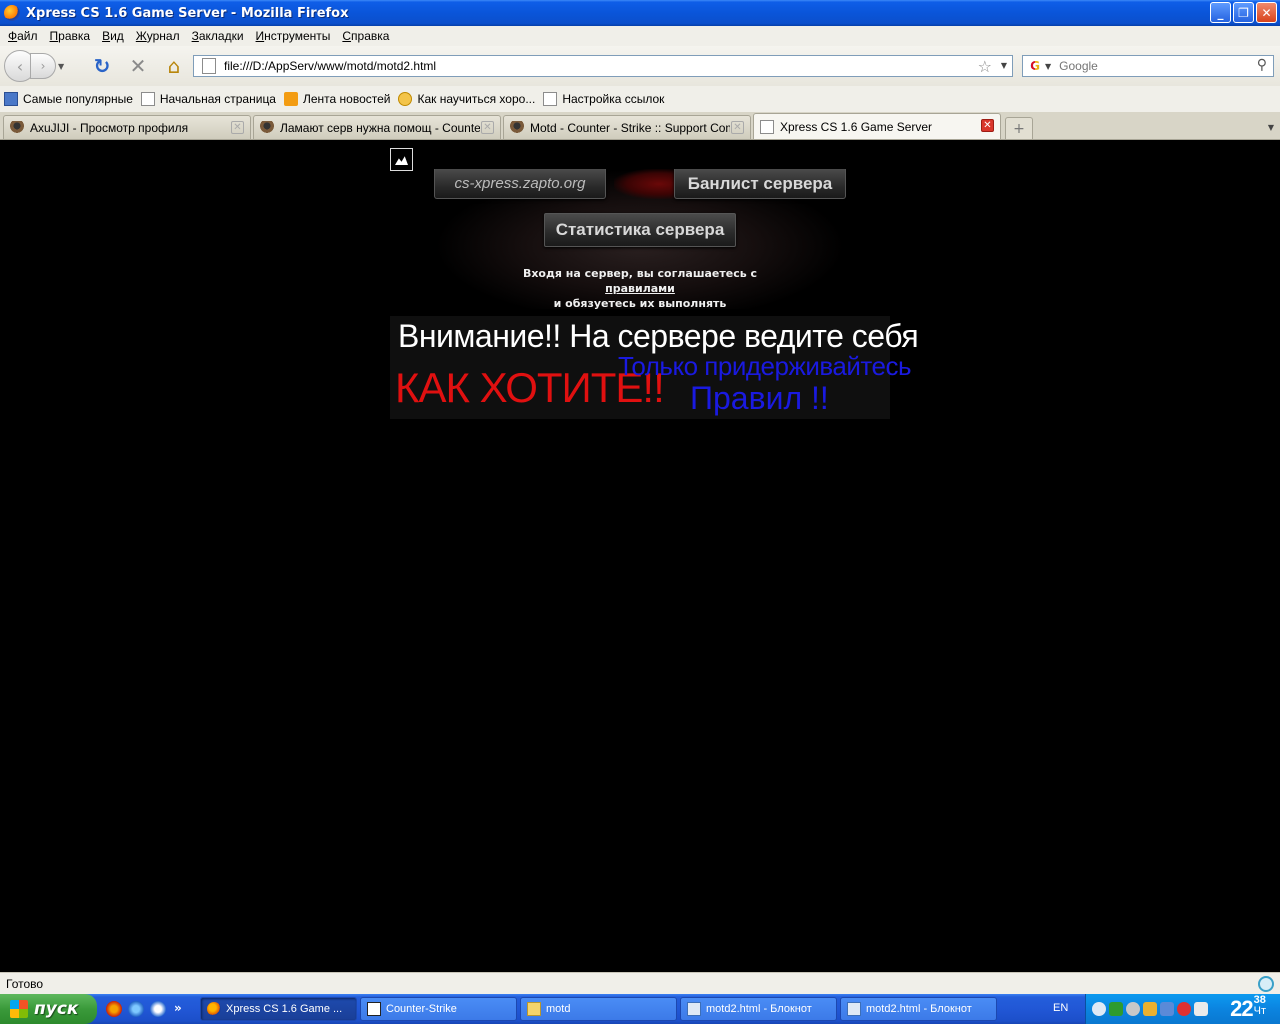  Describe the element at coordinates (174, 66) in the screenshot. I see `home-icon: ⌂` at that location.